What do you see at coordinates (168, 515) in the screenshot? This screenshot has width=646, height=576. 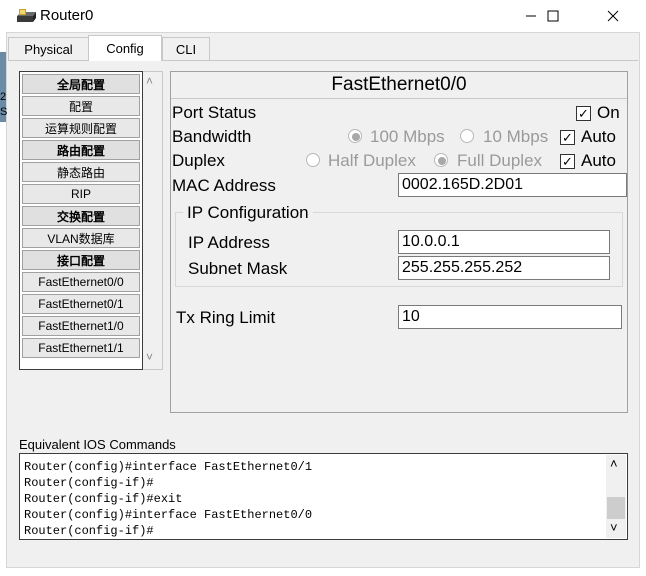 I see `ios-command-line: Router(config)#interface FastEthernet0/0` at bounding box center [168, 515].